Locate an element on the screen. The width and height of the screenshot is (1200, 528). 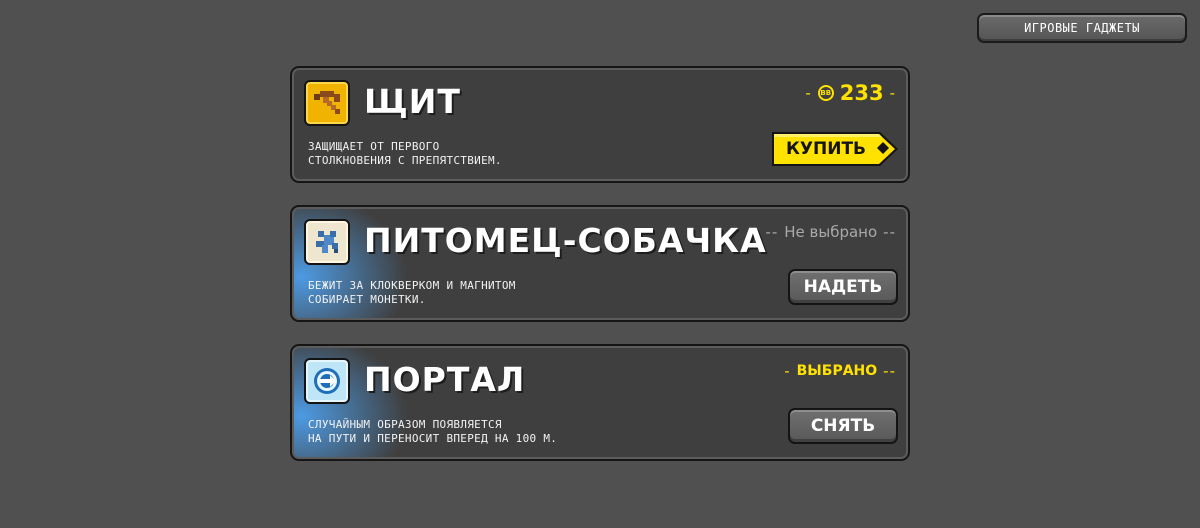
price-tag: - BB 233 - is located at coordinates (850, 93).